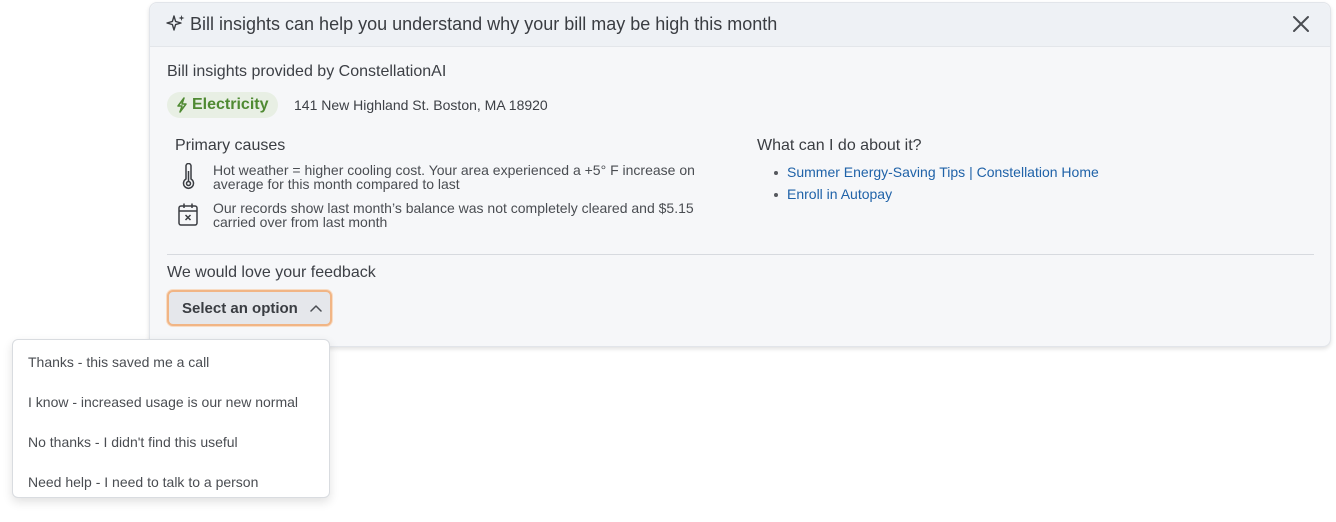  What do you see at coordinates (175, 23) in the screenshot?
I see `sparkle-icon` at bounding box center [175, 23].